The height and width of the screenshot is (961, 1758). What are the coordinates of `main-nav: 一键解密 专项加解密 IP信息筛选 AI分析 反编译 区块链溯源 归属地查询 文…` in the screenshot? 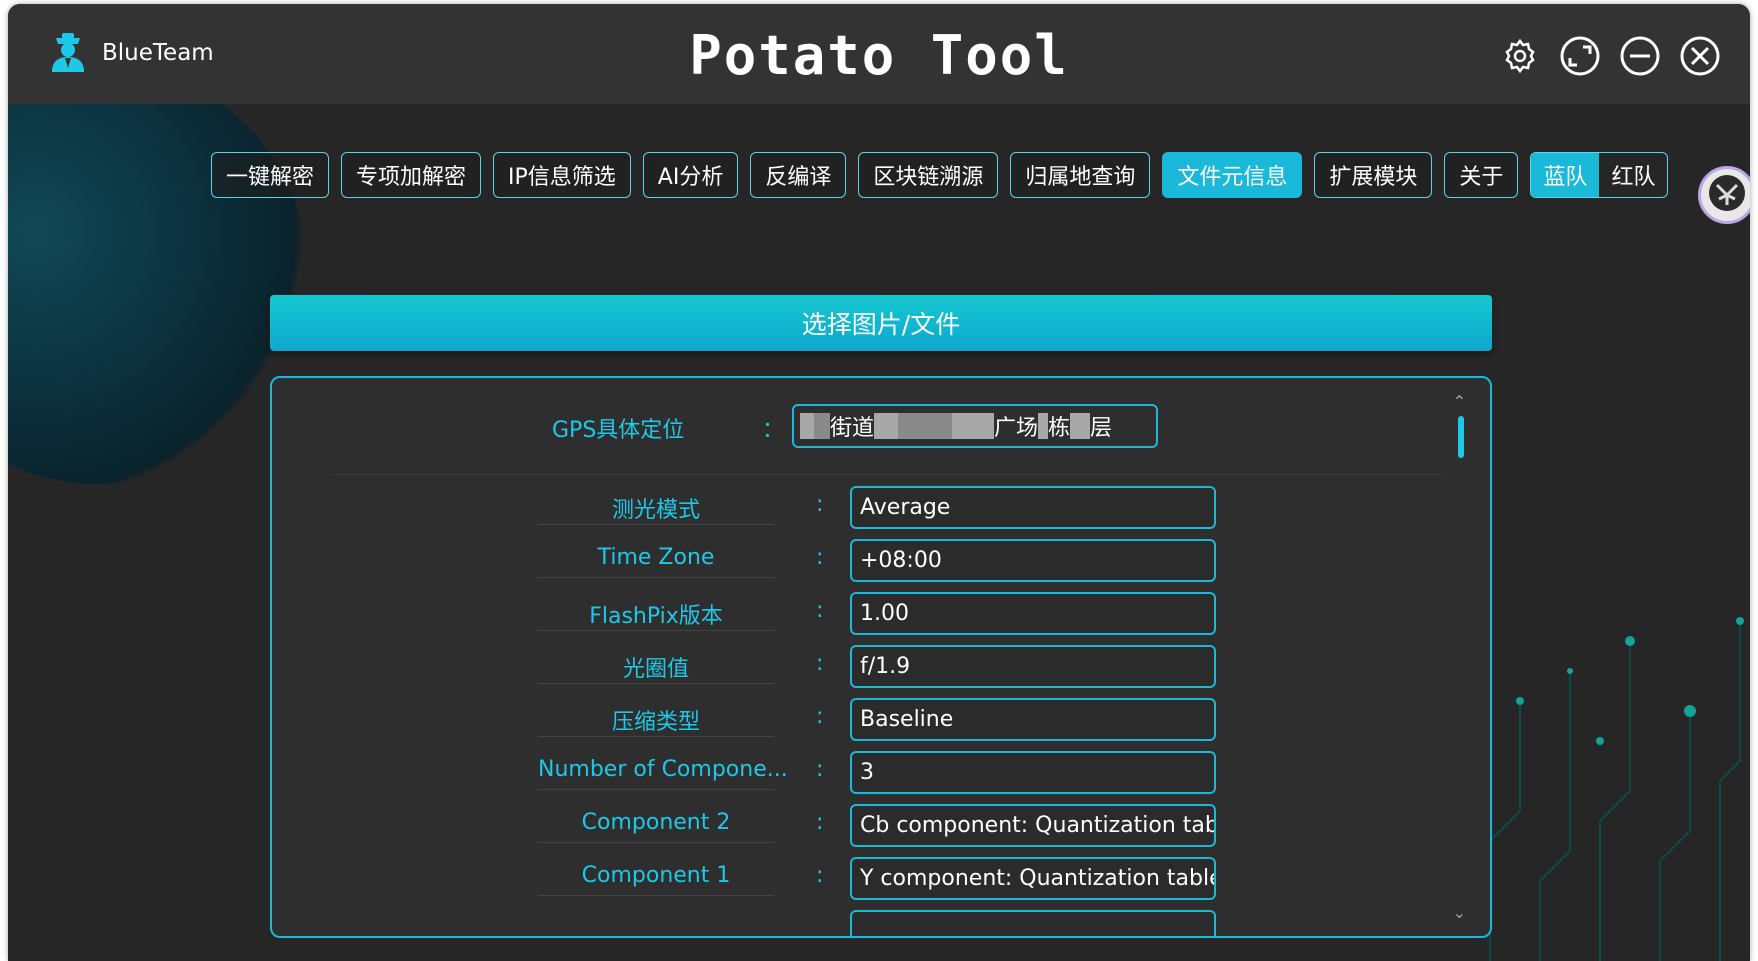 It's located at (940, 175).